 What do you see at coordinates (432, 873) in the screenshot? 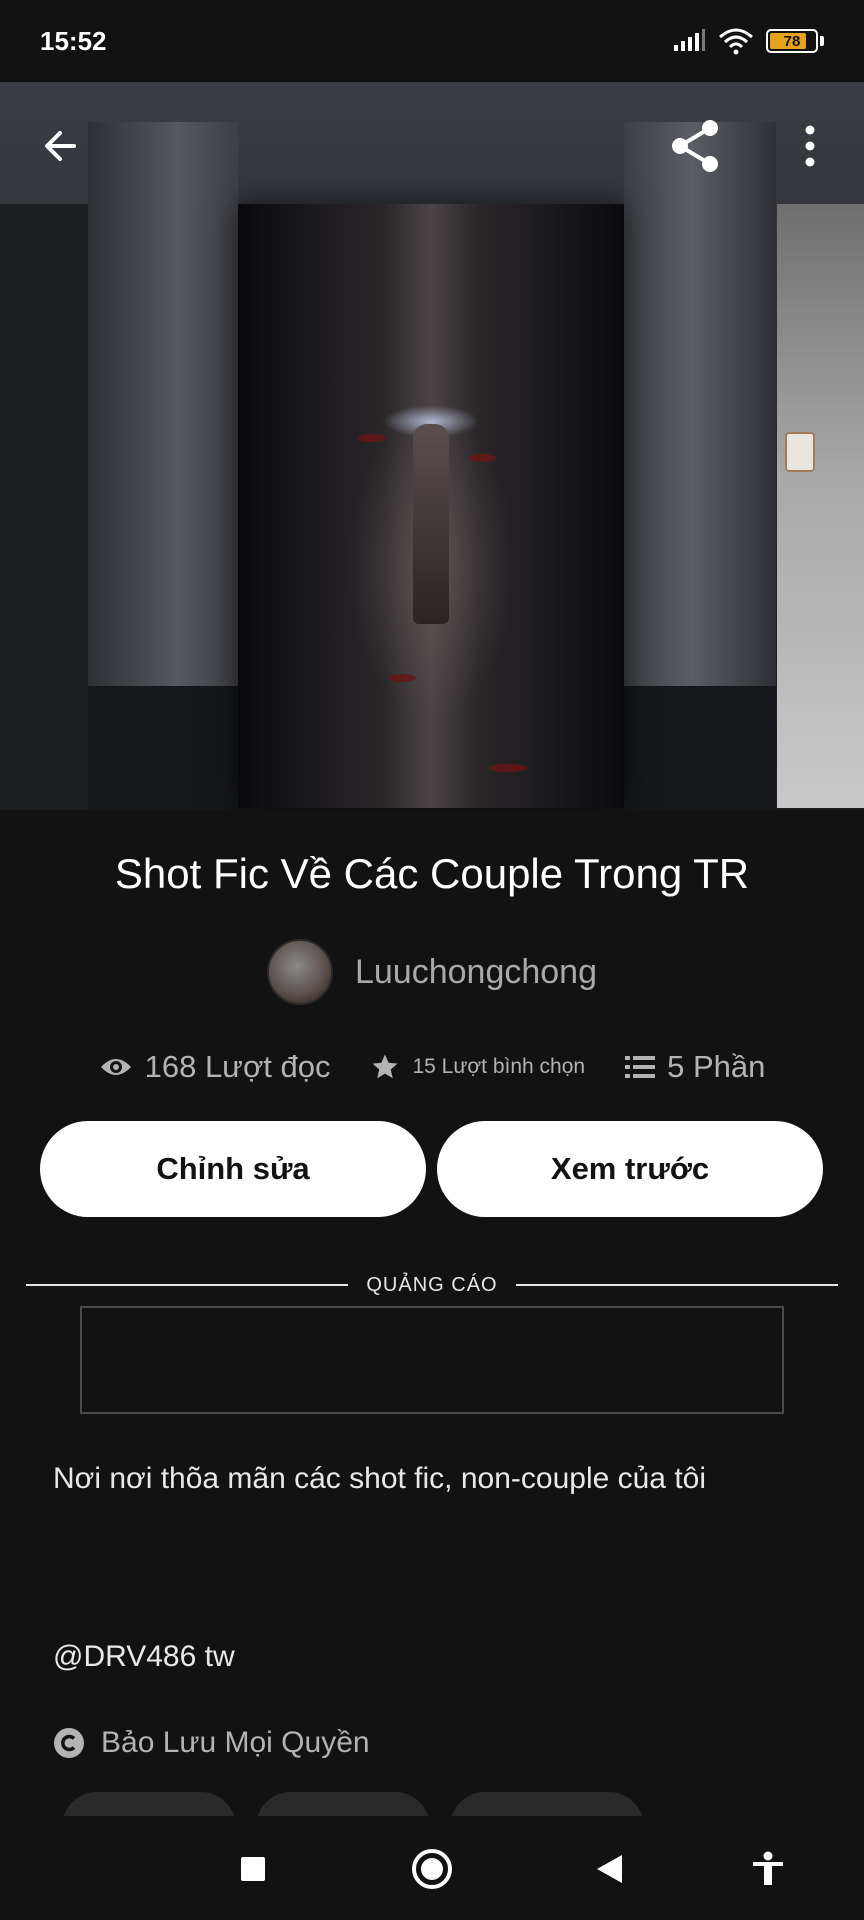
I see `story-title: Shot Fic Về Các Couple Trong TR` at bounding box center [432, 873].